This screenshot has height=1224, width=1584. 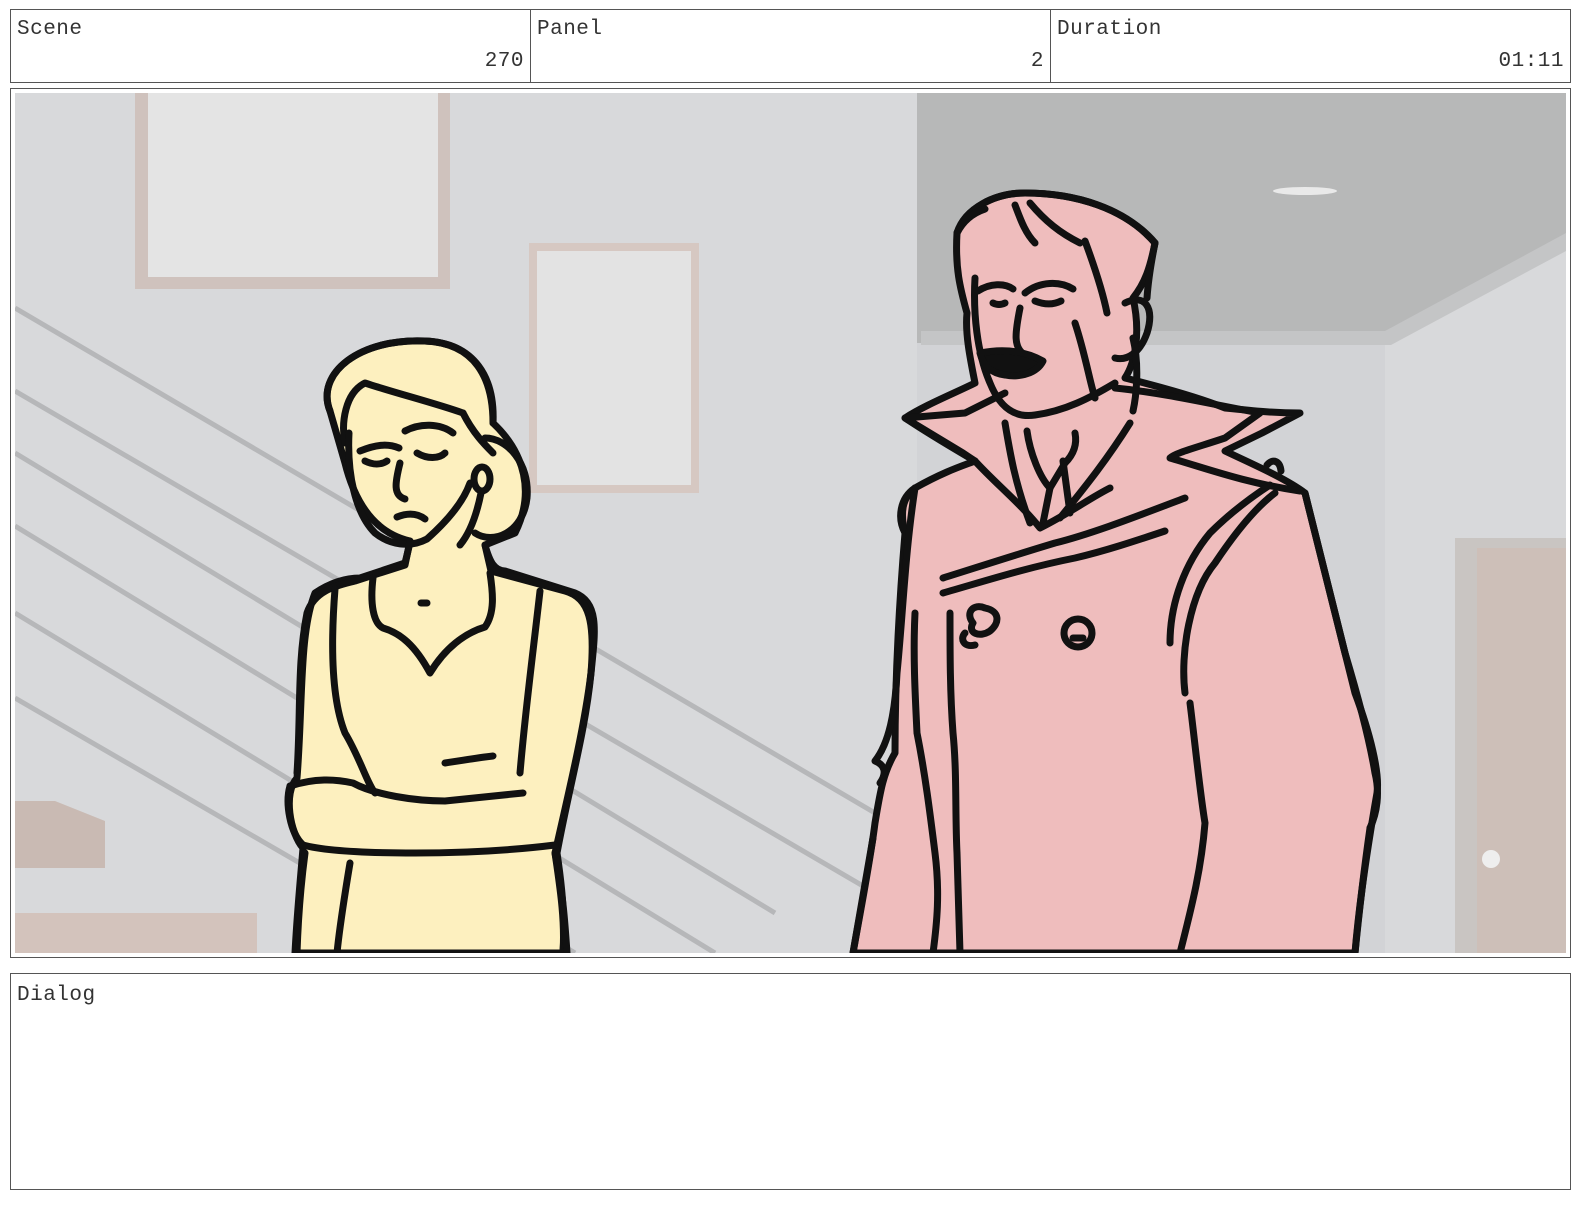 What do you see at coordinates (56, 995) in the screenshot?
I see `dialog-label: Dialog` at bounding box center [56, 995].